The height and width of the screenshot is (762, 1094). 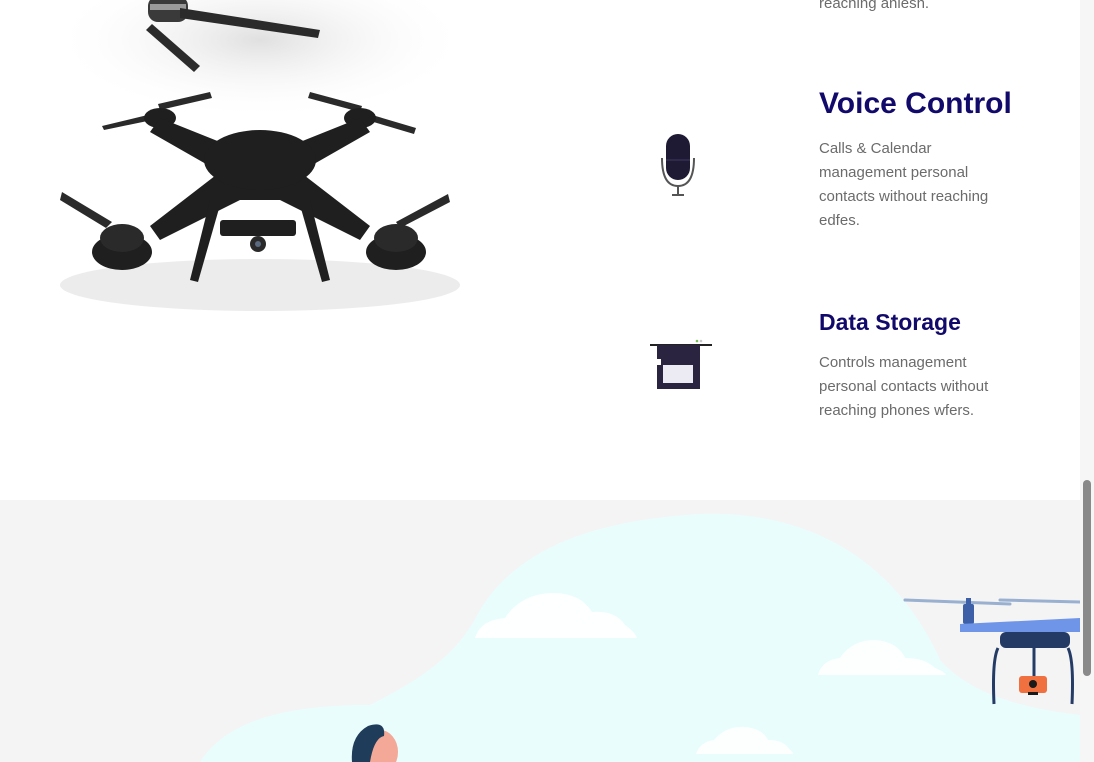 I want to click on vertical-scrollbar, so click(x=1087, y=381).